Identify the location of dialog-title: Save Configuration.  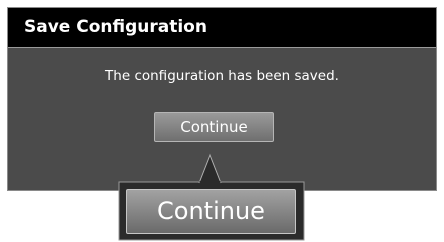
(115, 27).